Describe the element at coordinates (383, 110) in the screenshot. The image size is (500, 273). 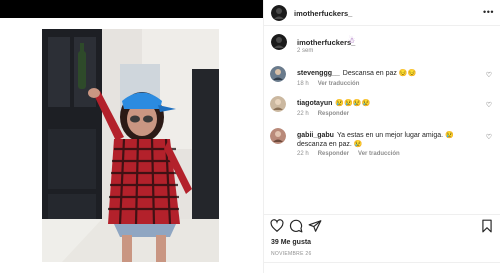
I see `comment-item: tiagotayun 😢😢😢😢 22 h Responder ♡` at that location.